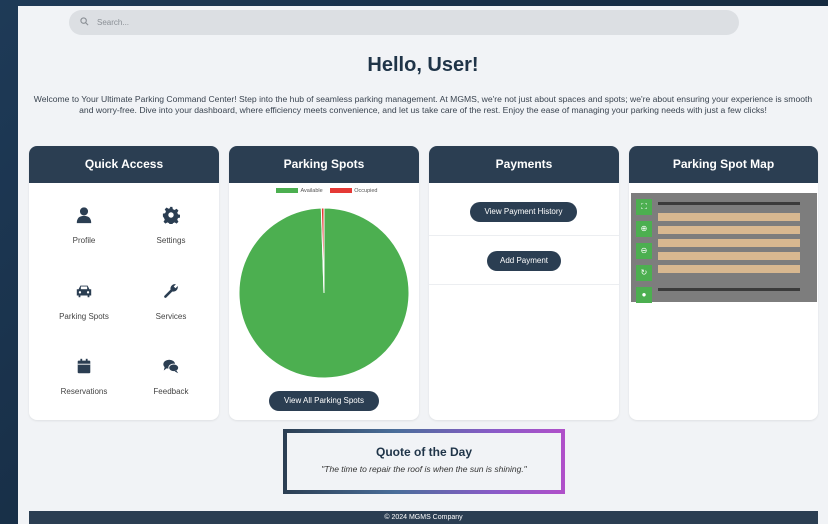  I want to click on user-icon, so click(84, 215).